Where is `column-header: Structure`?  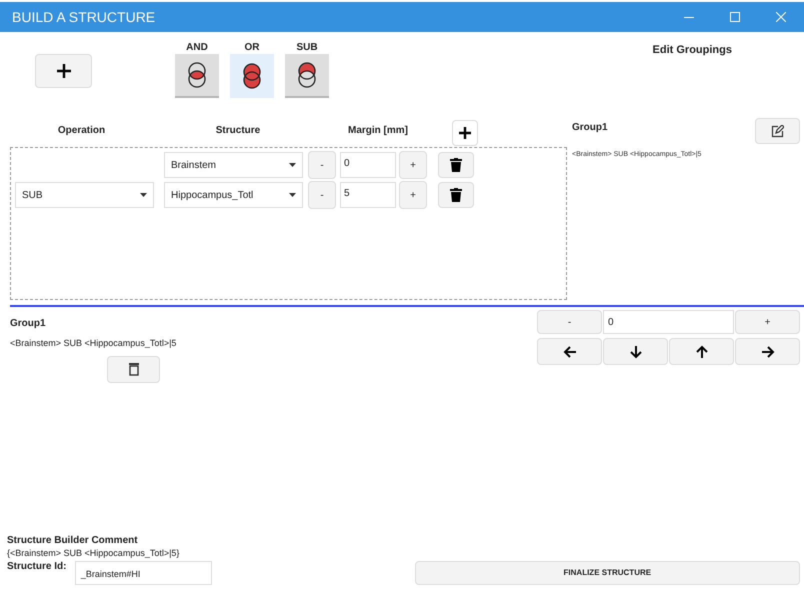 column-header: Structure is located at coordinates (238, 131).